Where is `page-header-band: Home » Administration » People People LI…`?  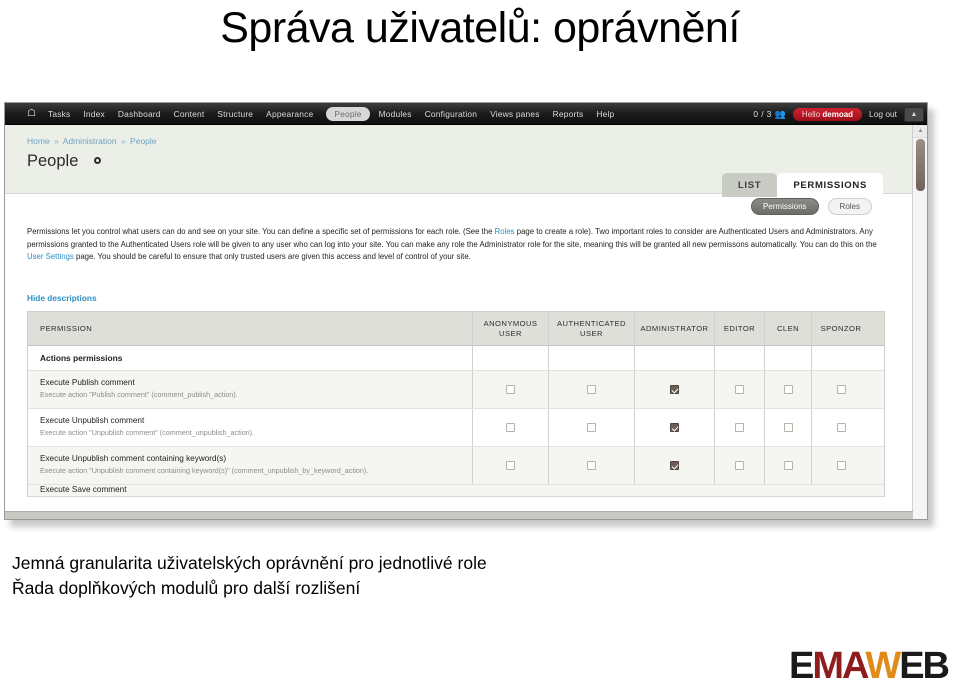 page-header-band: Home » Administration » People People LI… is located at coordinates (459, 161).